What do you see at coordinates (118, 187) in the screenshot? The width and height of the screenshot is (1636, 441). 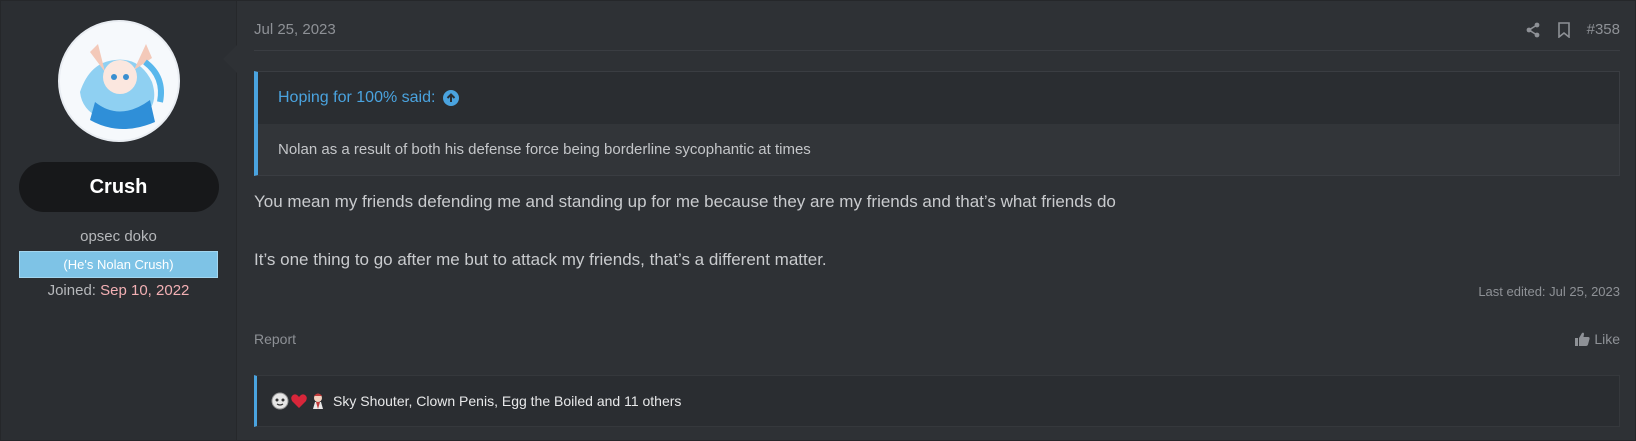 I see `username: Crush` at bounding box center [118, 187].